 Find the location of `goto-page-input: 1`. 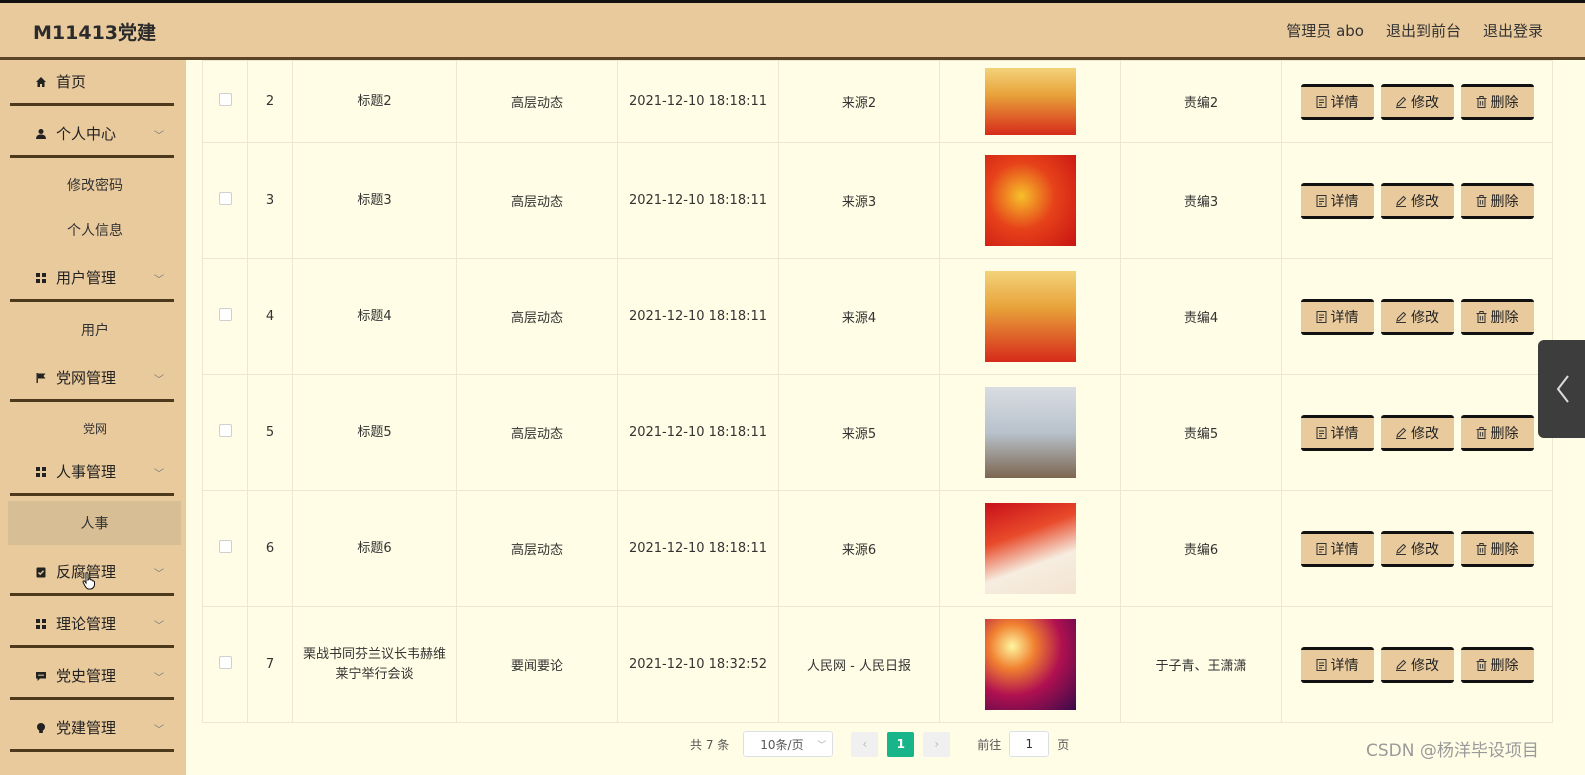

goto-page-input: 1 is located at coordinates (1029, 744).